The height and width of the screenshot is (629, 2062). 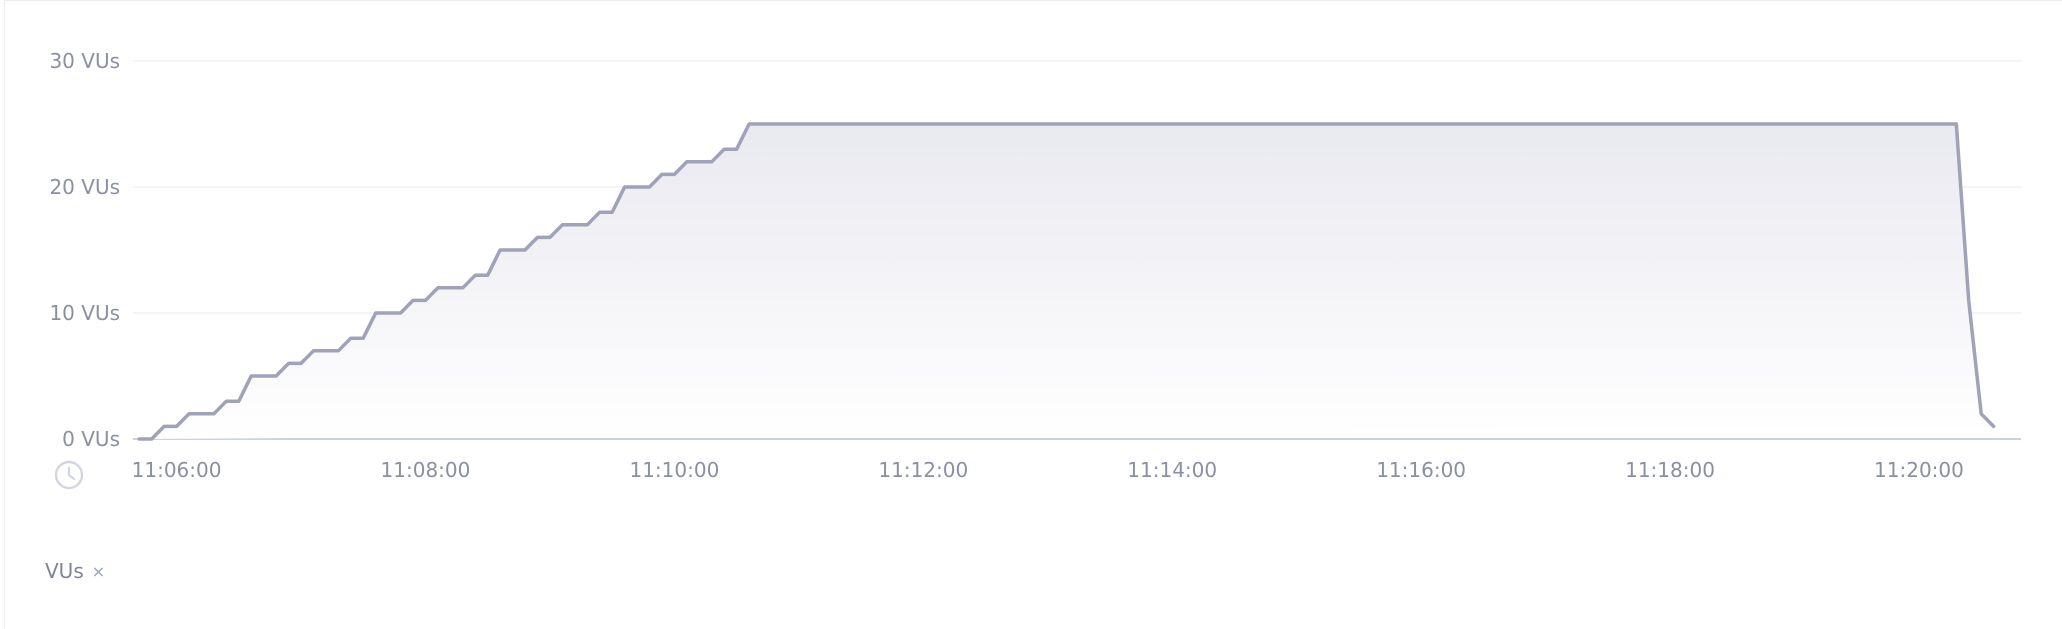 What do you see at coordinates (426, 470) in the screenshot?
I see `x-tick-label-1: 11:08:00` at bounding box center [426, 470].